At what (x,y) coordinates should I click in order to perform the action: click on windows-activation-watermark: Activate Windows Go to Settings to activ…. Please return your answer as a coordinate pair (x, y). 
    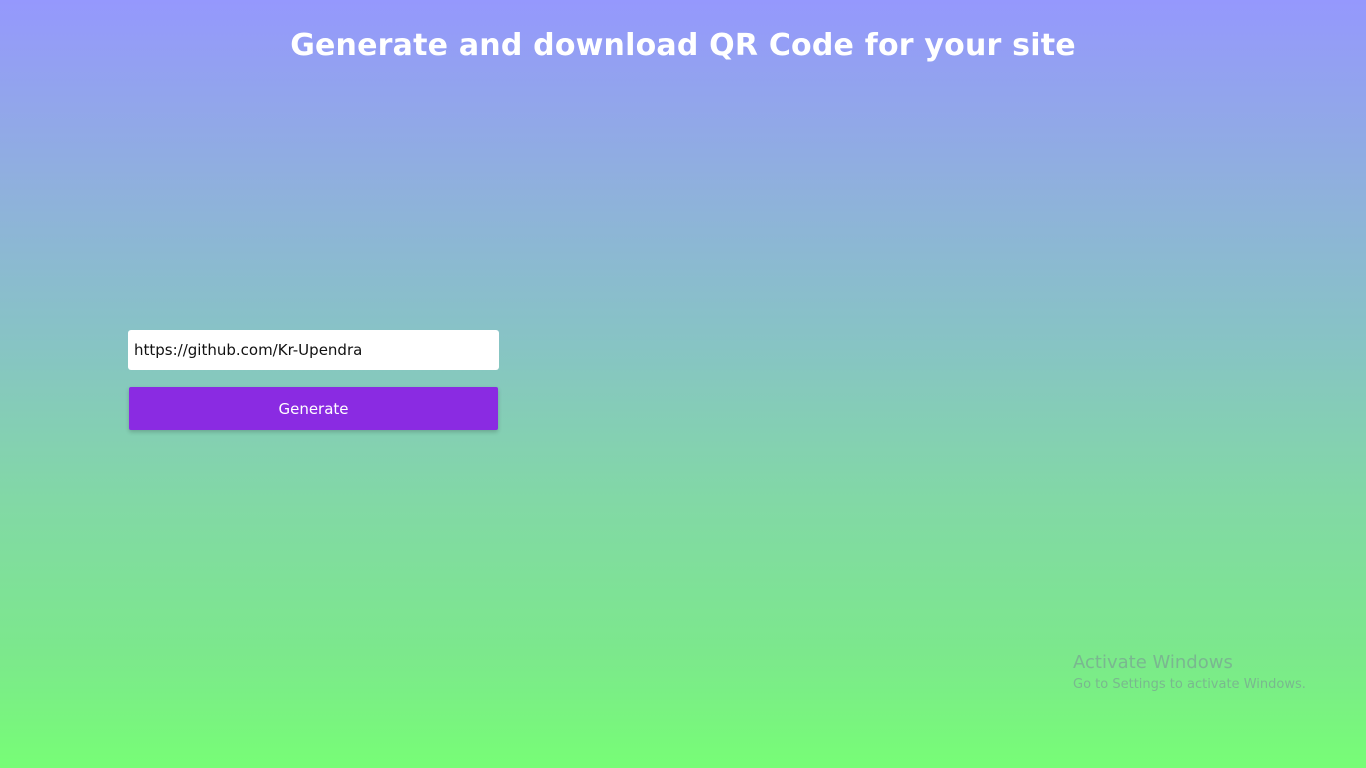
    Looking at the image, I should click on (1189, 673).